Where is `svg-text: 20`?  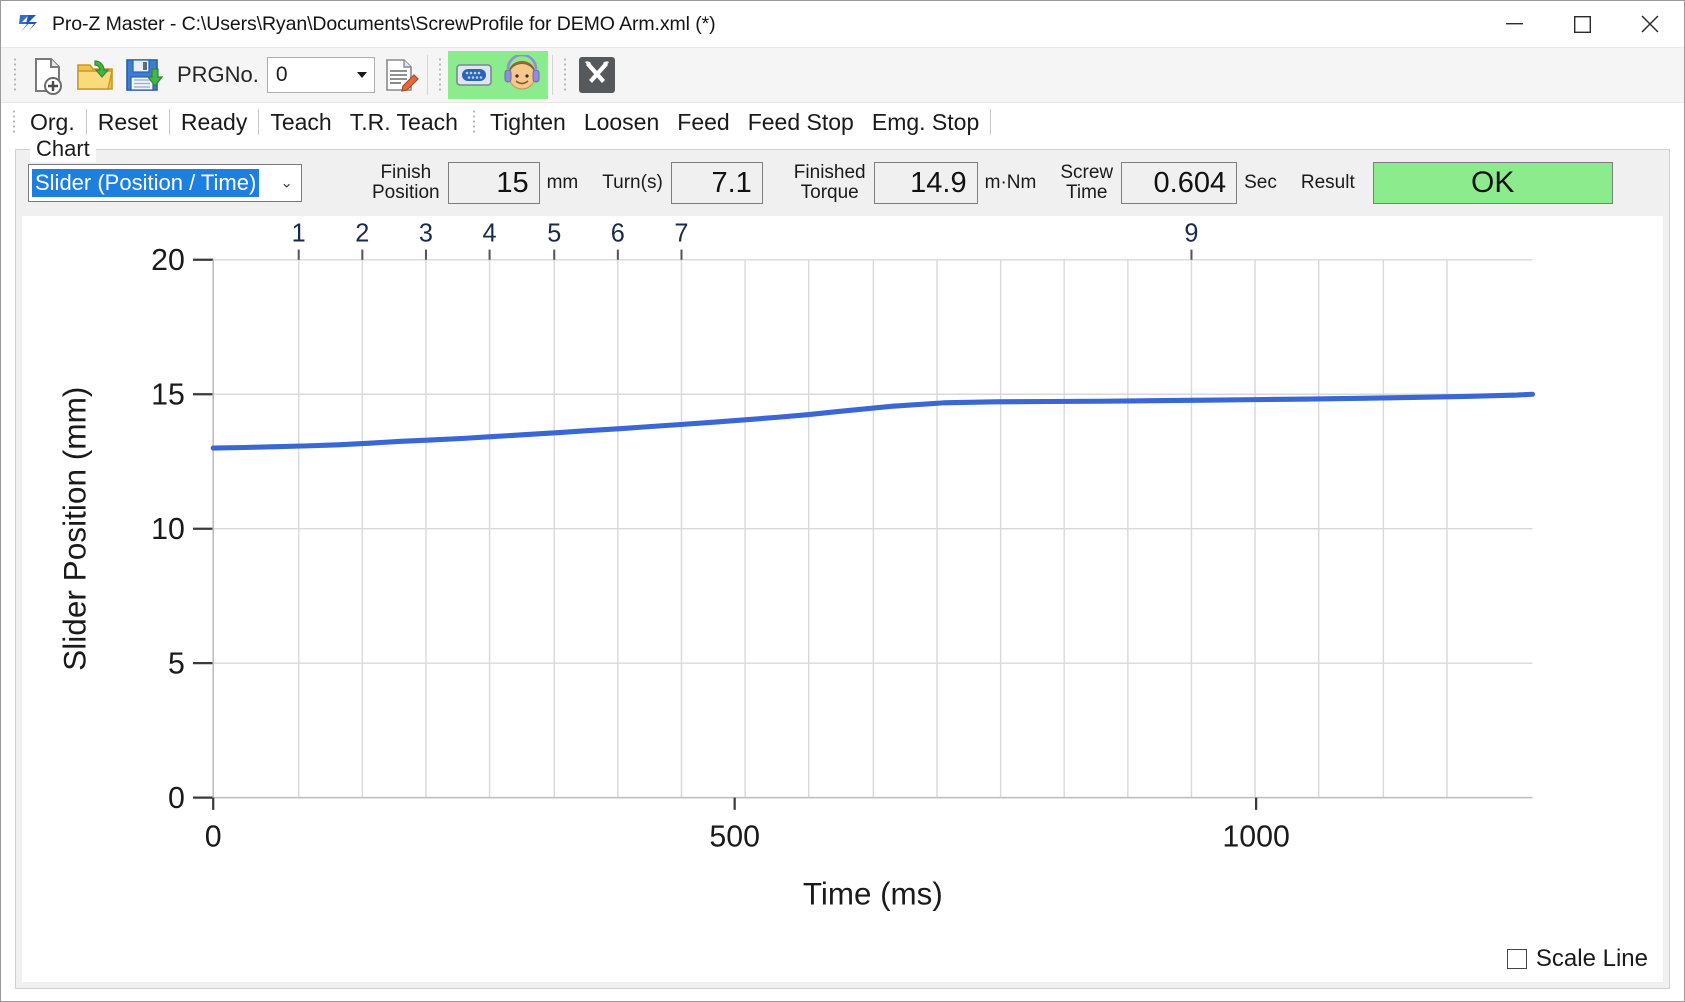 svg-text: 20 is located at coordinates (168, 260).